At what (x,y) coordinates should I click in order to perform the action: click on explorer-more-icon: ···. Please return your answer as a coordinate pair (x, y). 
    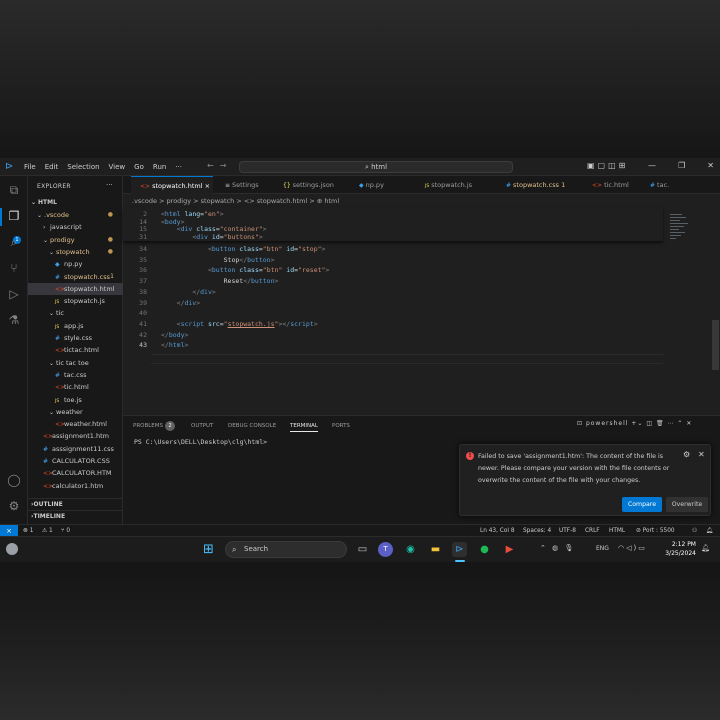
    Looking at the image, I should click on (109, 185).